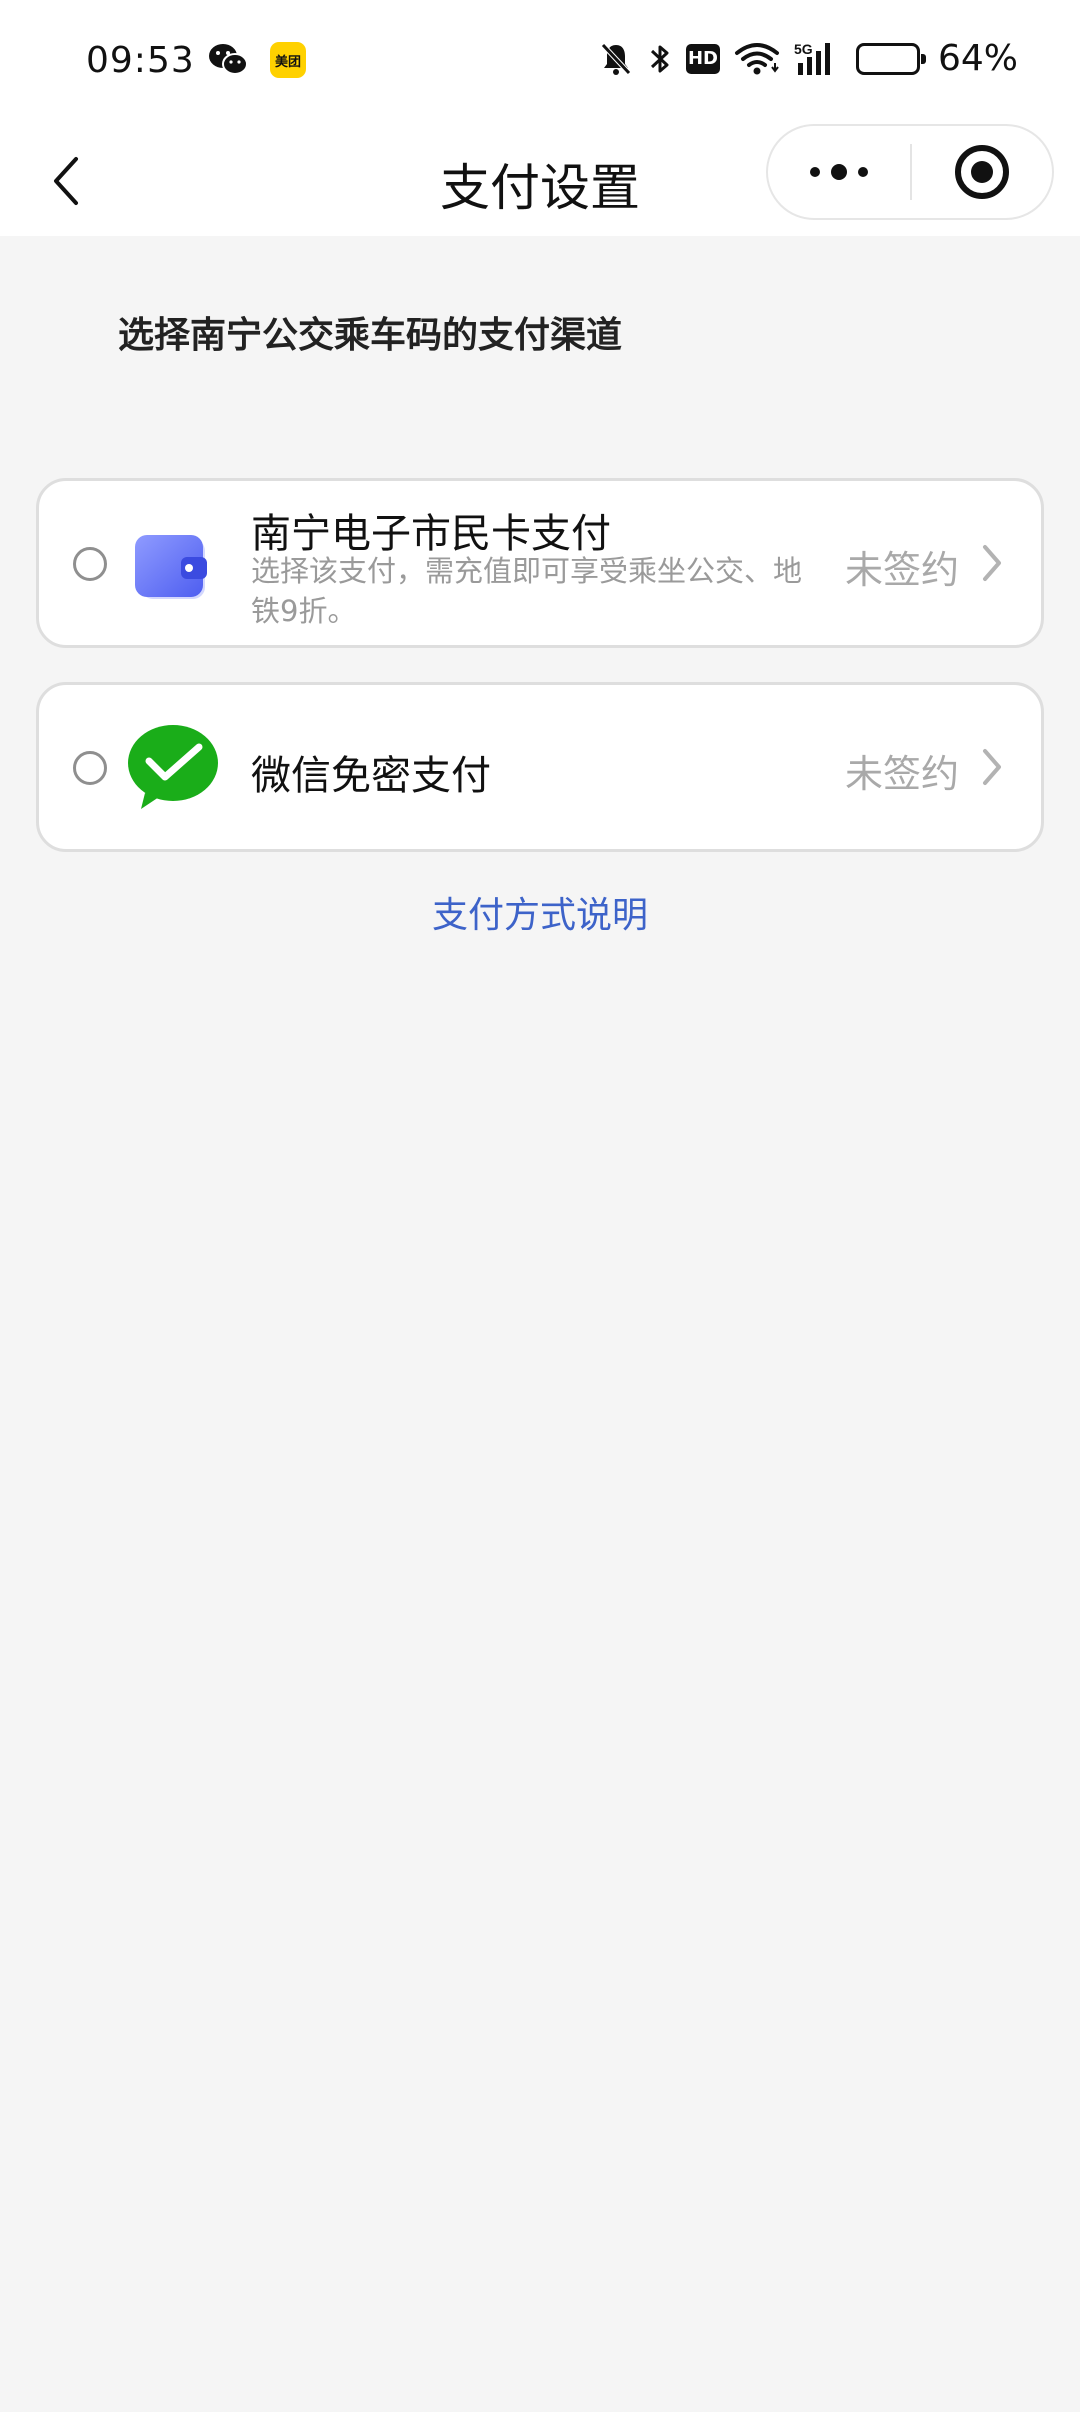  What do you see at coordinates (540, 62) in the screenshot?
I see `status-bar: 09:53 美团 HD 5G 64%` at bounding box center [540, 62].